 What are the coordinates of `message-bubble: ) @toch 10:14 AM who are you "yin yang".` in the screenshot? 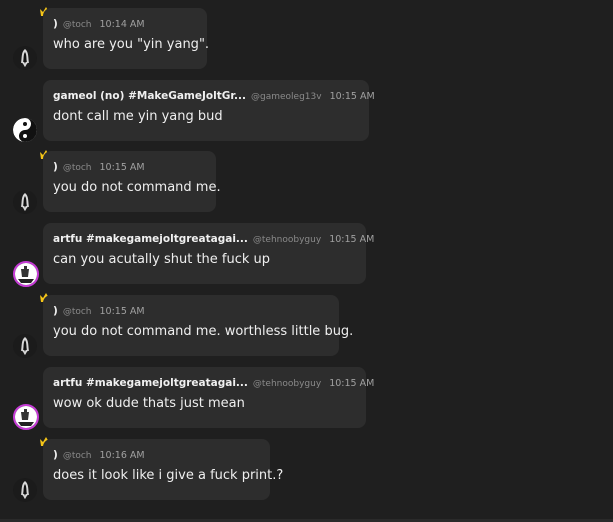 It's located at (126, 38).